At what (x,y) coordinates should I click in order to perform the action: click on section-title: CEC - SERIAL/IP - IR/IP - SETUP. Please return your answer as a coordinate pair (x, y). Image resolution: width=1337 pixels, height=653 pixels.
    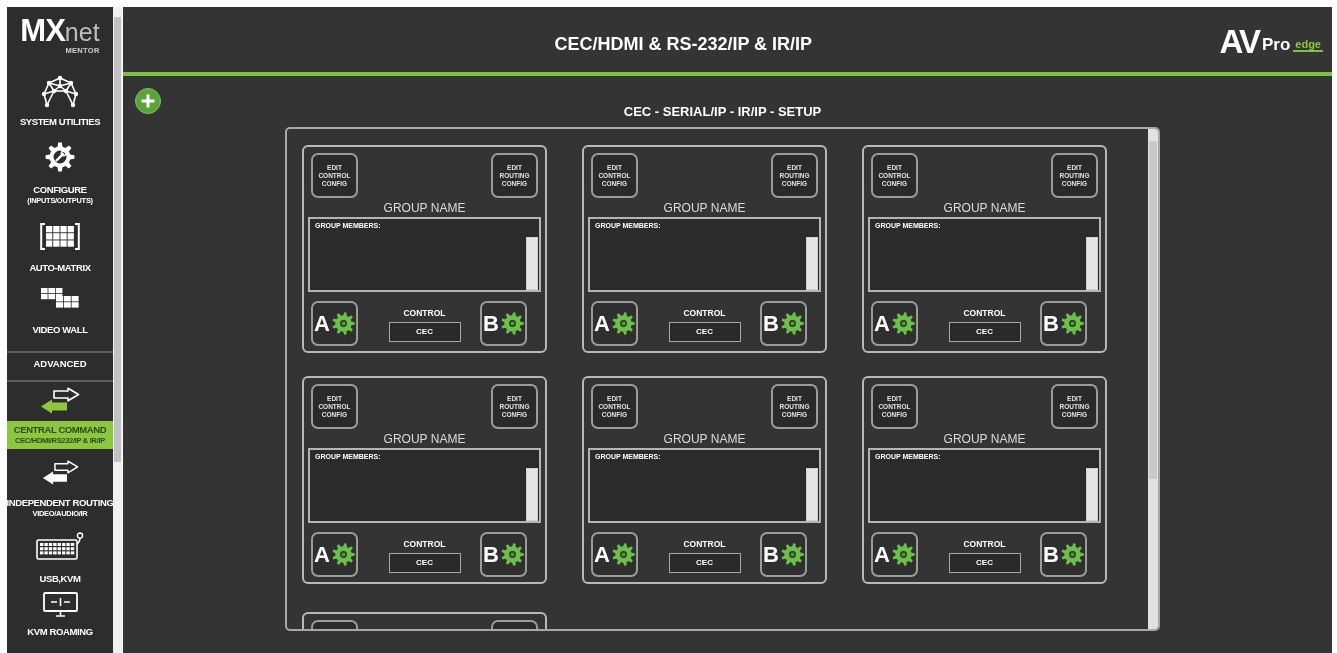
    Looking at the image, I should click on (722, 112).